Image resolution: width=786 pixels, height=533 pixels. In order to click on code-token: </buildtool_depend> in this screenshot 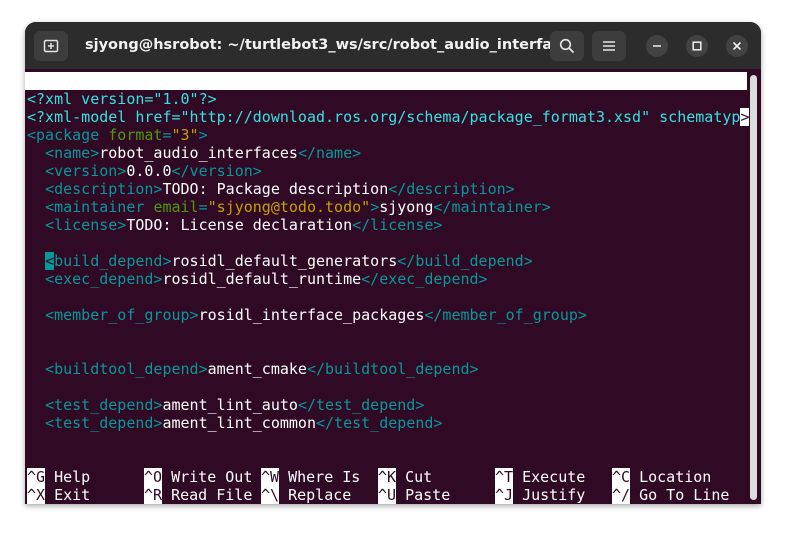, I will do `click(392, 369)`.